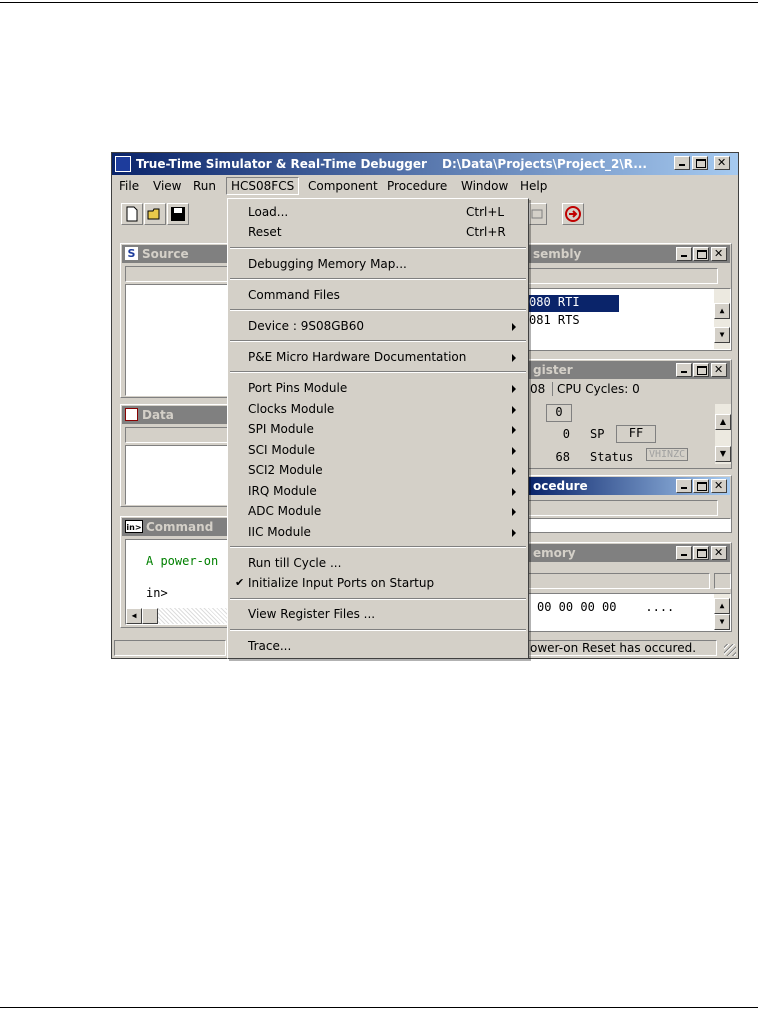  Describe the element at coordinates (730, 650) in the screenshot. I see `resize-grip-icon` at that location.